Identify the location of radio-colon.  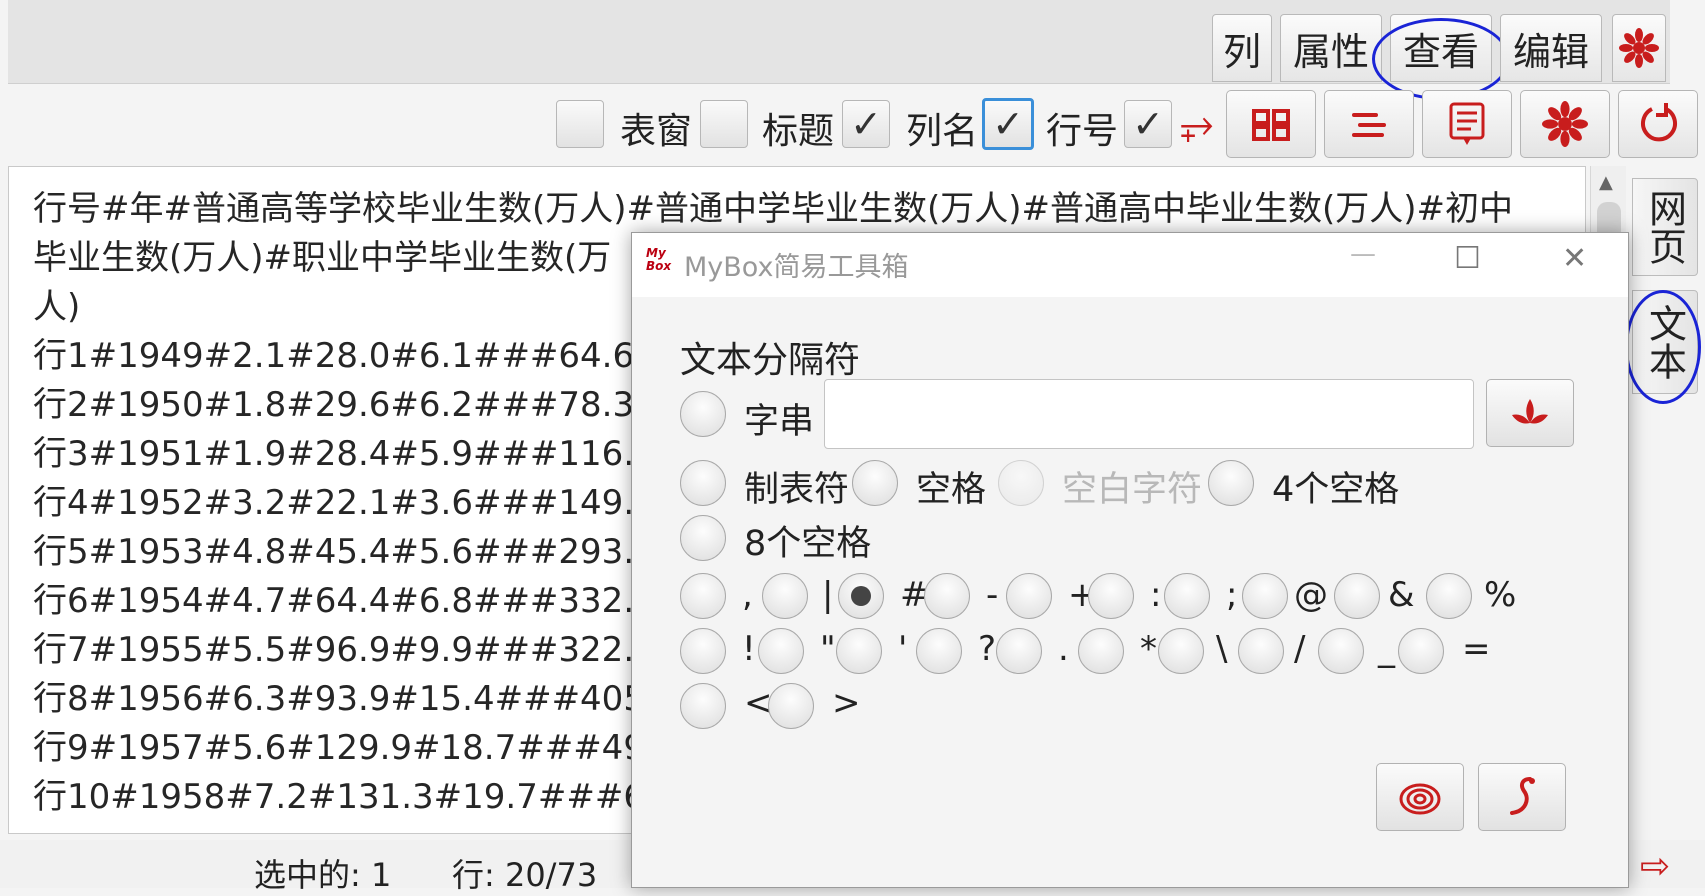
(1111, 596).